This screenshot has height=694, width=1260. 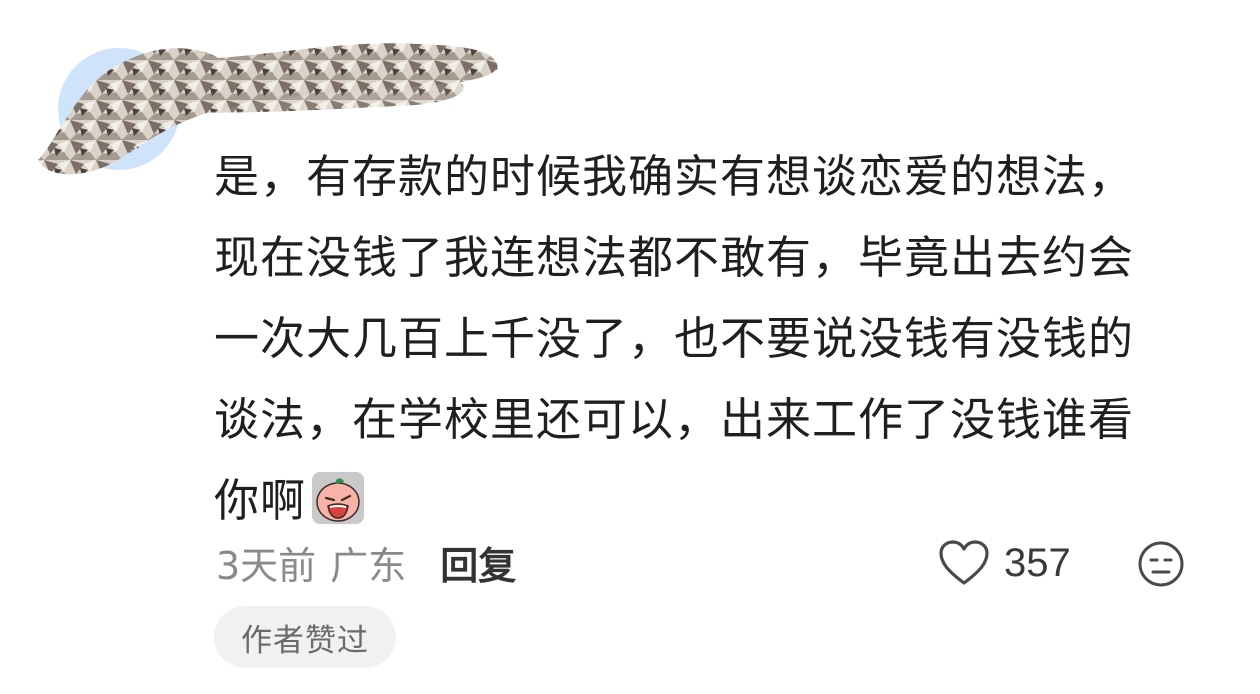 What do you see at coordinates (1161, 564) in the screenshot?
I see `neutral-face-icon` at bounding box center [1161, 564].